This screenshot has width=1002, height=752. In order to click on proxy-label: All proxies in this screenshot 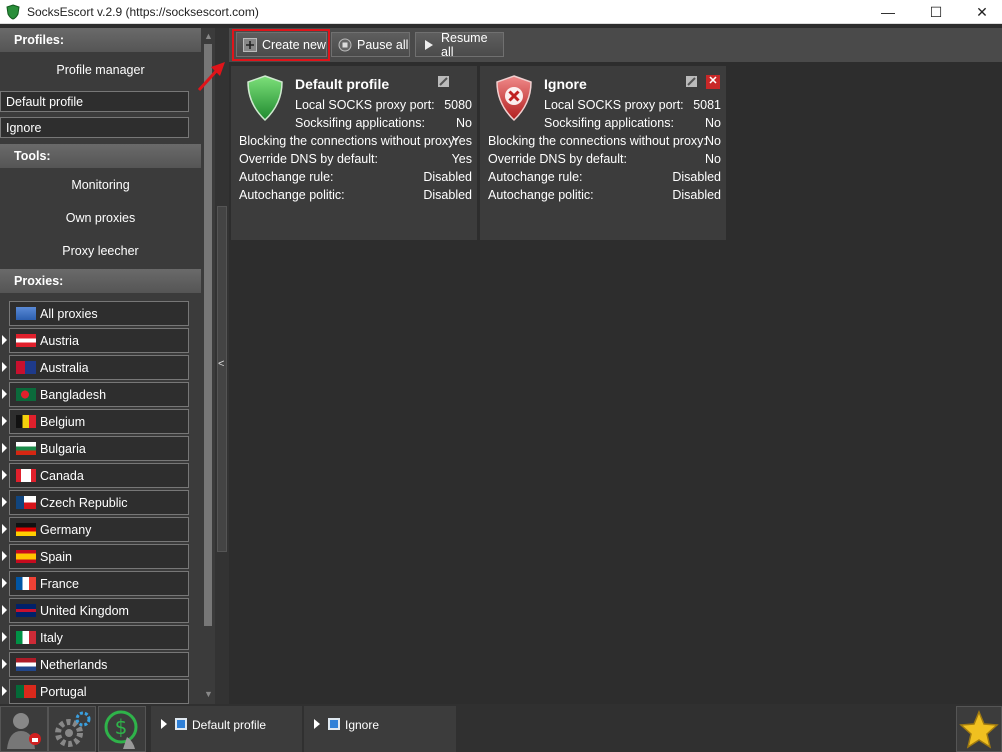, I will do `click(69, 313)`.